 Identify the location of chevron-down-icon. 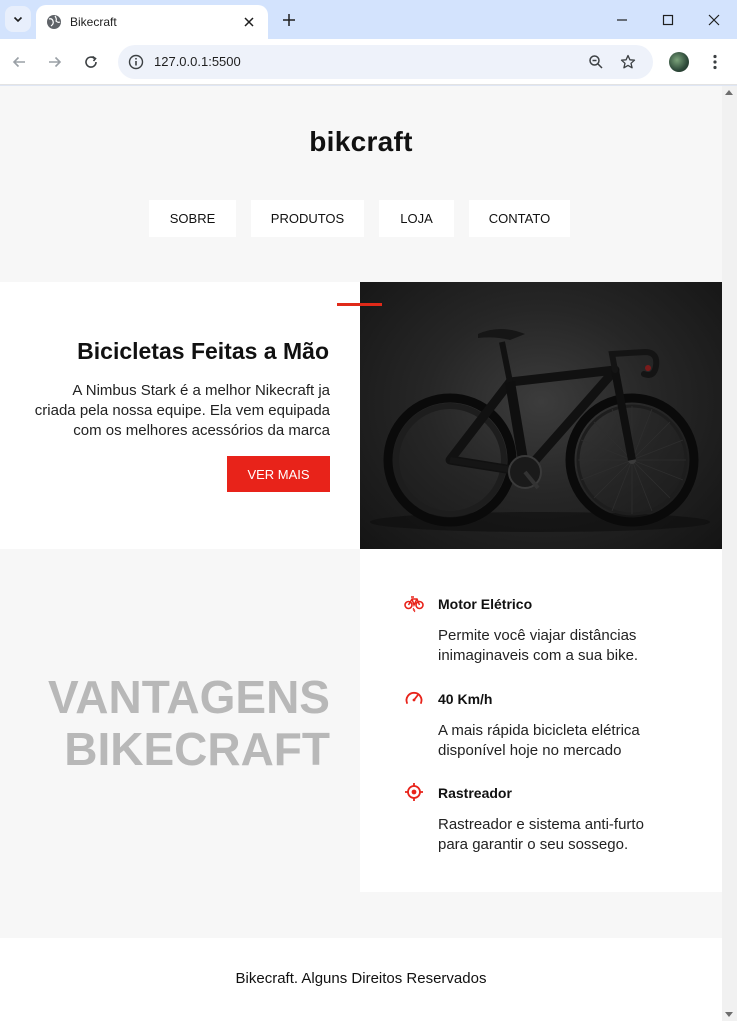
(18, 19).